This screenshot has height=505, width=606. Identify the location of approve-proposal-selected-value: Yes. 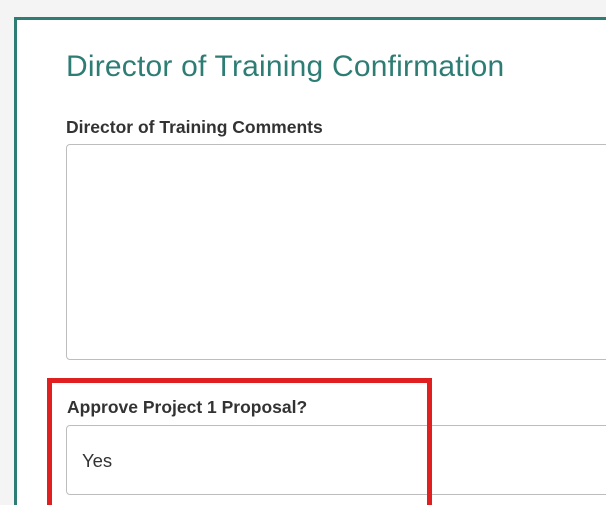
(97, 460).